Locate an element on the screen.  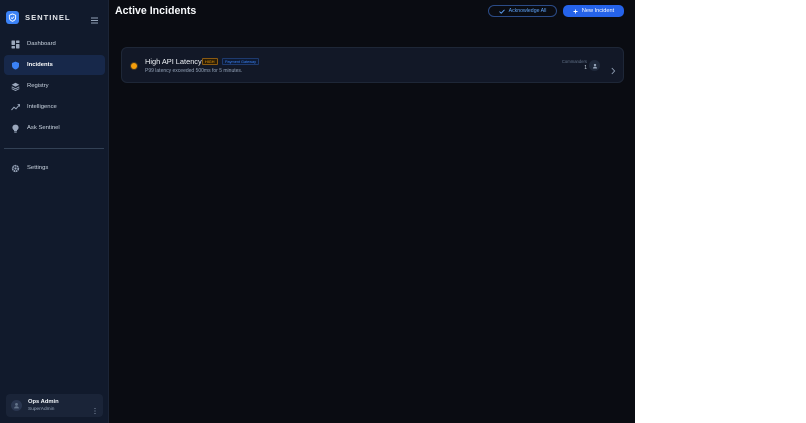
sidebar-item-registry: Registry is located at coordinates (54, 86).